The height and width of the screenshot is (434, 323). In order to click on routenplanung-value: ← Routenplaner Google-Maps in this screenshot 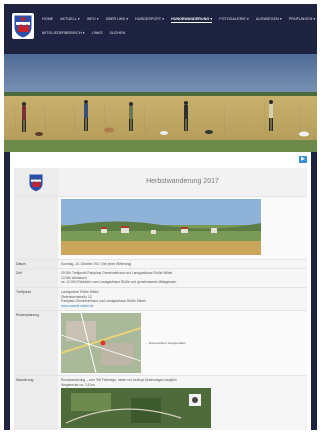, I will do `click(182, 343)`.